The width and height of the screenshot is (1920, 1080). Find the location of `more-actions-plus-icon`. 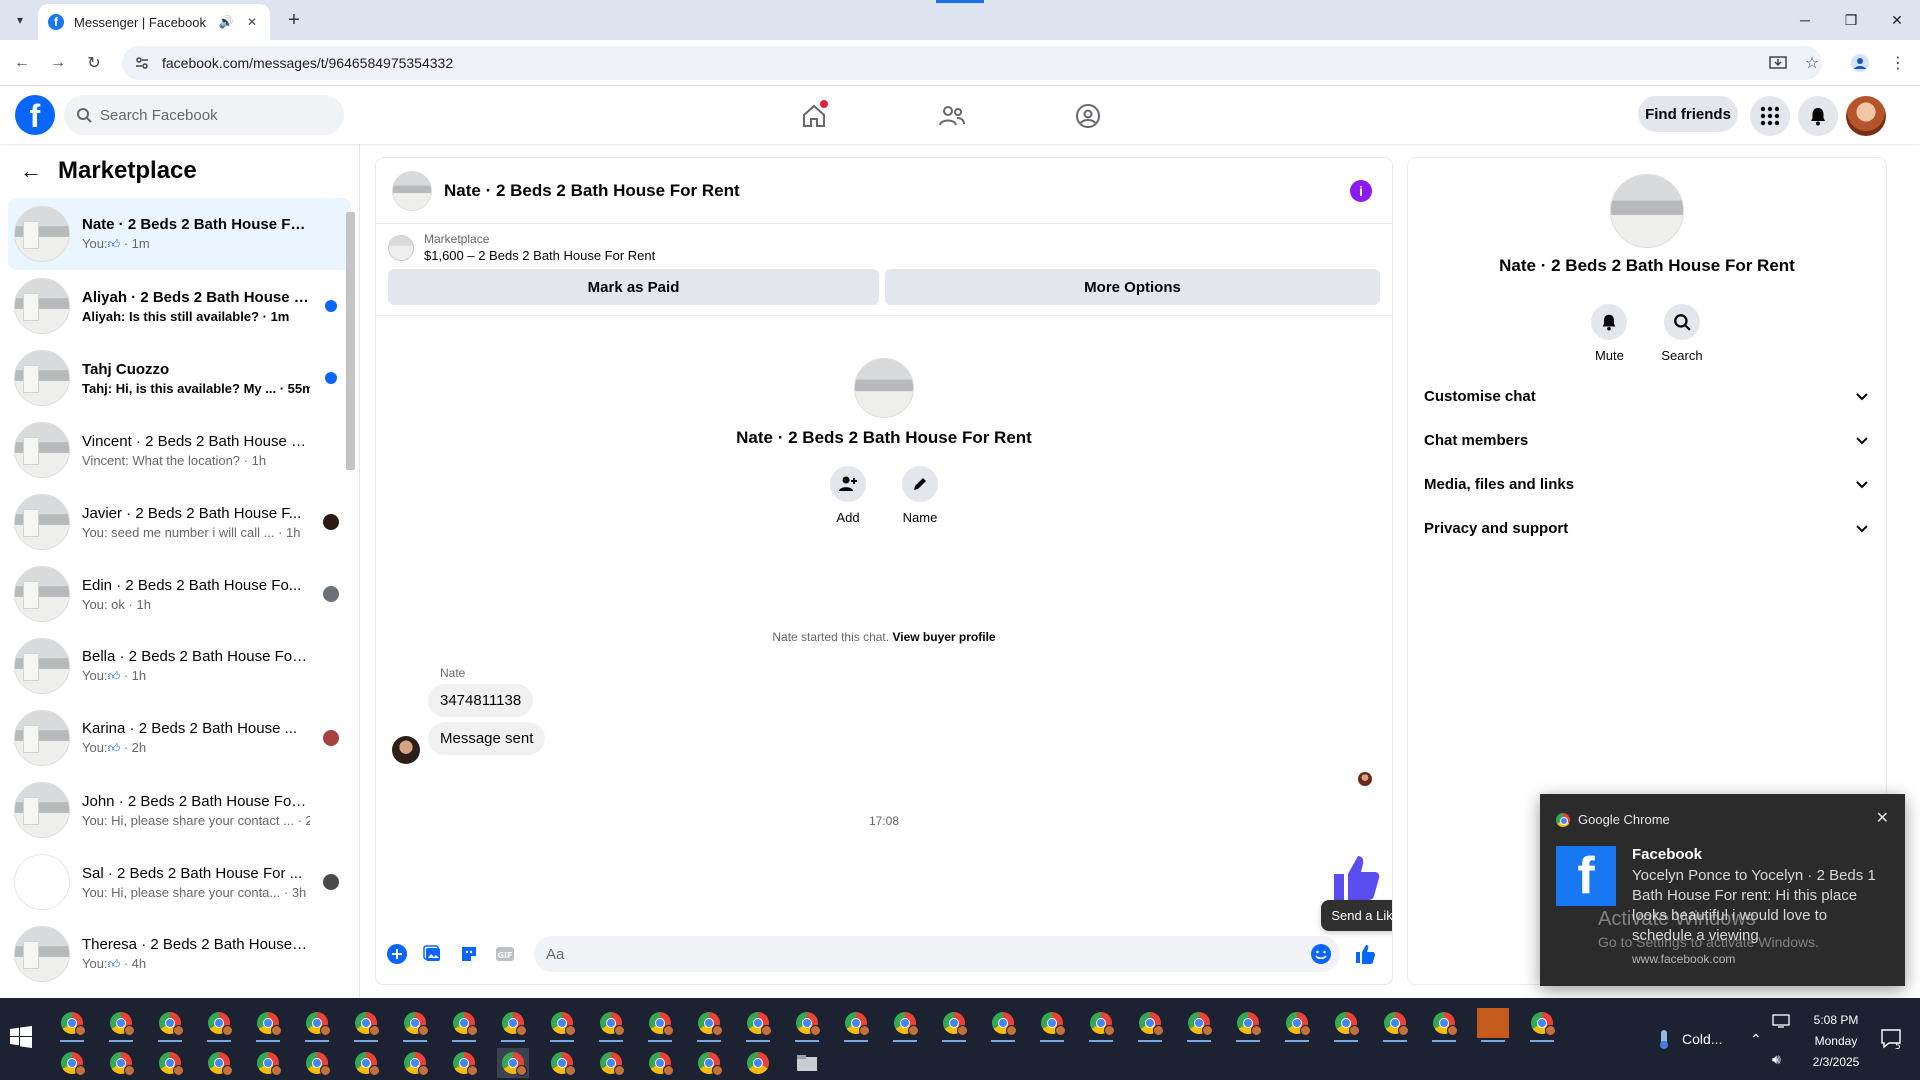

more-actions-plus-icon is located at coordinates (397, 954).